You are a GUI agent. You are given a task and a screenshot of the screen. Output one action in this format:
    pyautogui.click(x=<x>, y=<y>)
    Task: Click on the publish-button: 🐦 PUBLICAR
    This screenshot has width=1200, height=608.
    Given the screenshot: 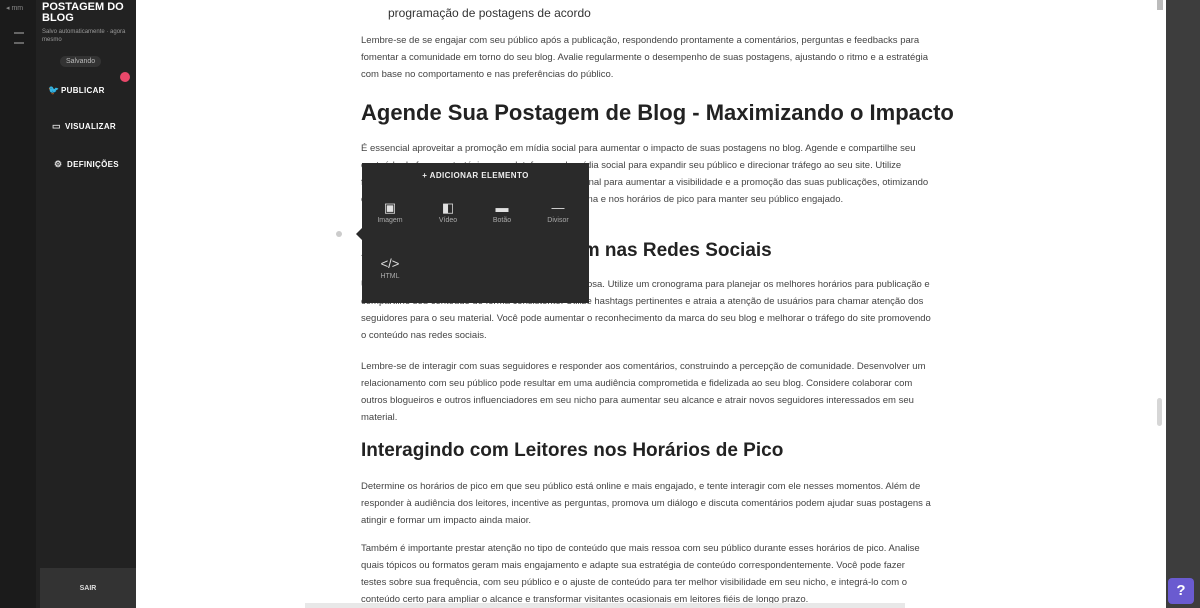 What is the action you would take?
    pyautogui.click(x=76, y=90)
    